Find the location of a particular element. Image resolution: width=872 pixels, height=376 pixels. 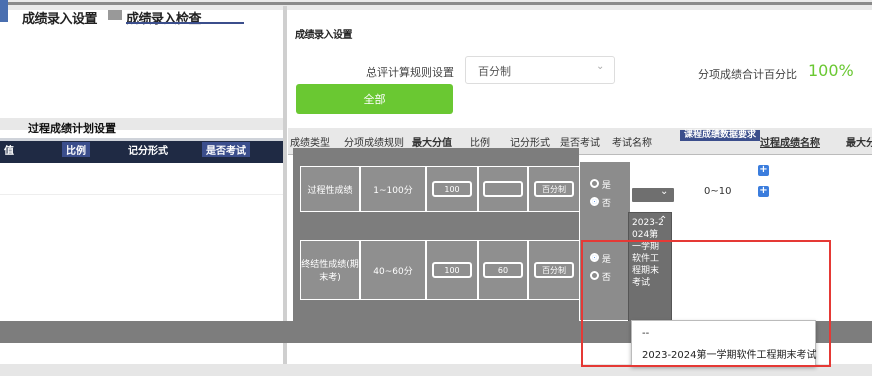

exam-radio-yes-1: 是 is located at coordinates (600, 184).